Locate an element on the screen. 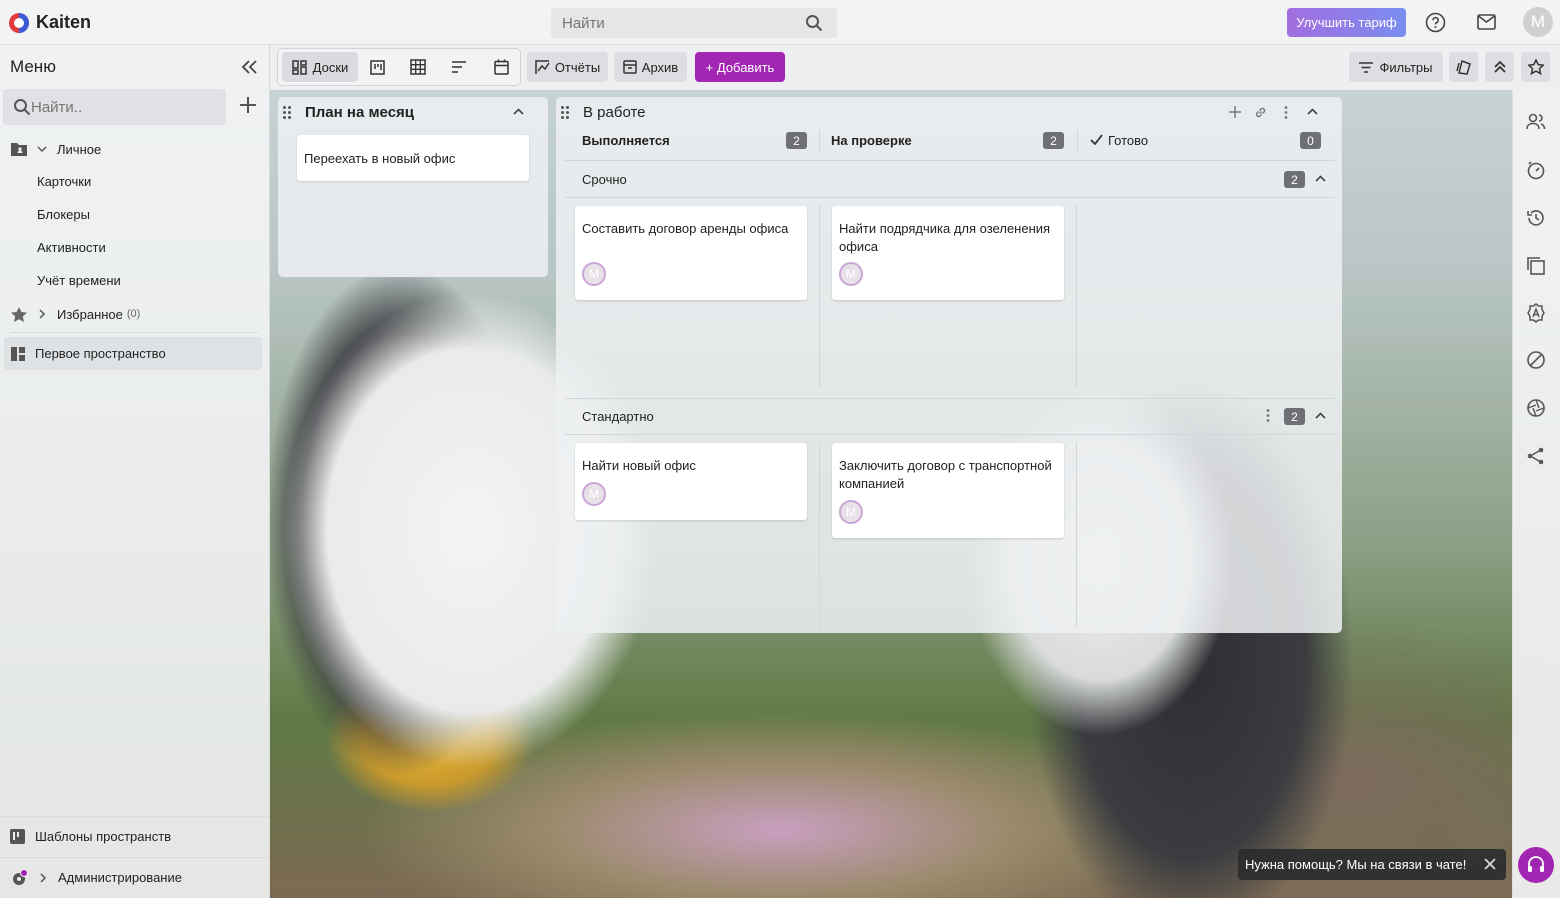  sidebar-item-cards: Карточки is located at coordinates (64, 181).